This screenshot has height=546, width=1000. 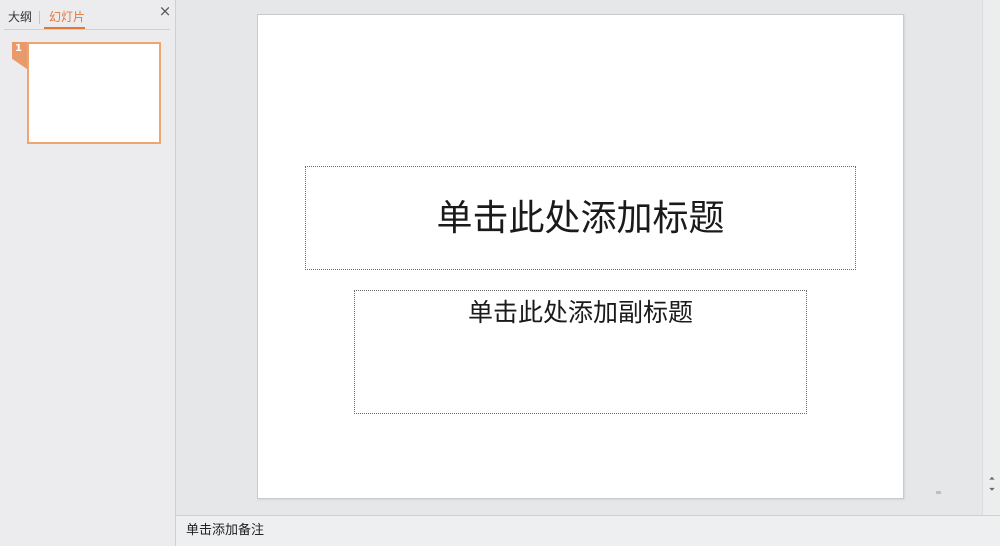 I want to click on previous-slide-icon: ⏶, so click(x=992, y=479).